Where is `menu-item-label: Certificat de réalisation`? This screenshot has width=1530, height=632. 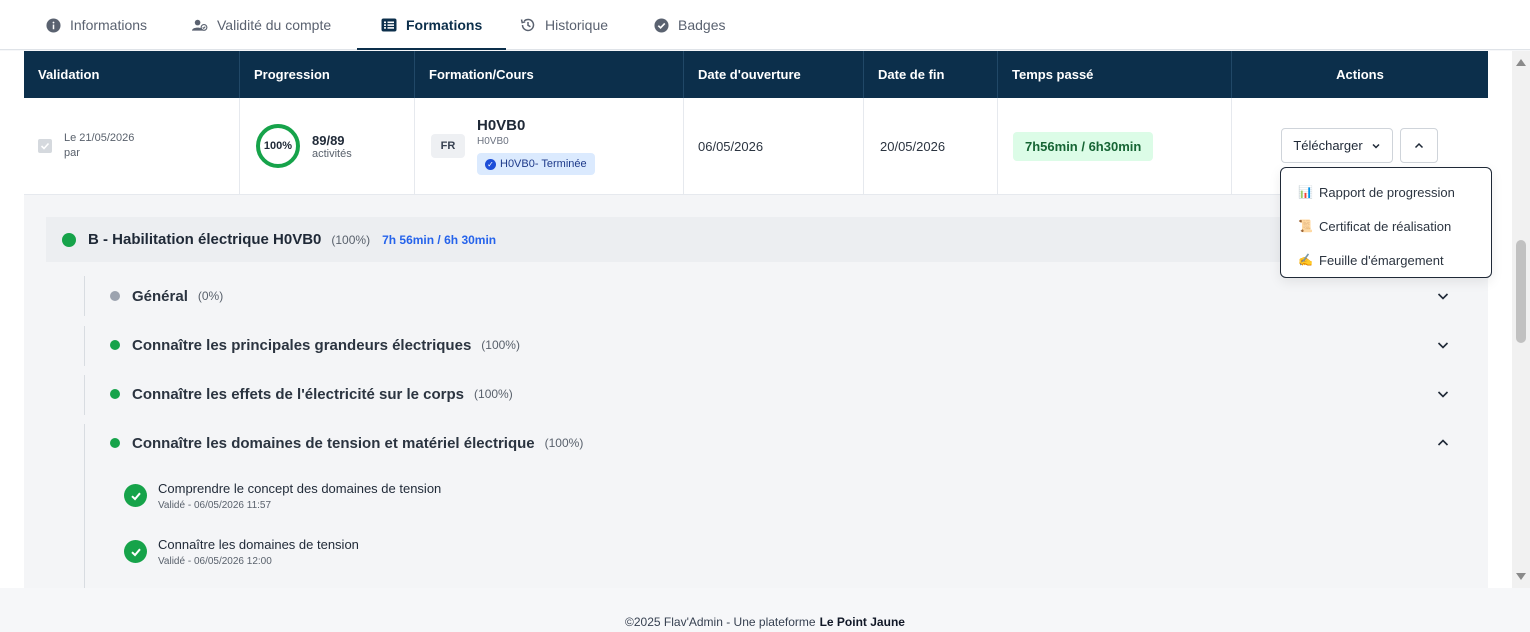 menu-item-label: Certificat de réalisation is located at coordinates (1385, 226).